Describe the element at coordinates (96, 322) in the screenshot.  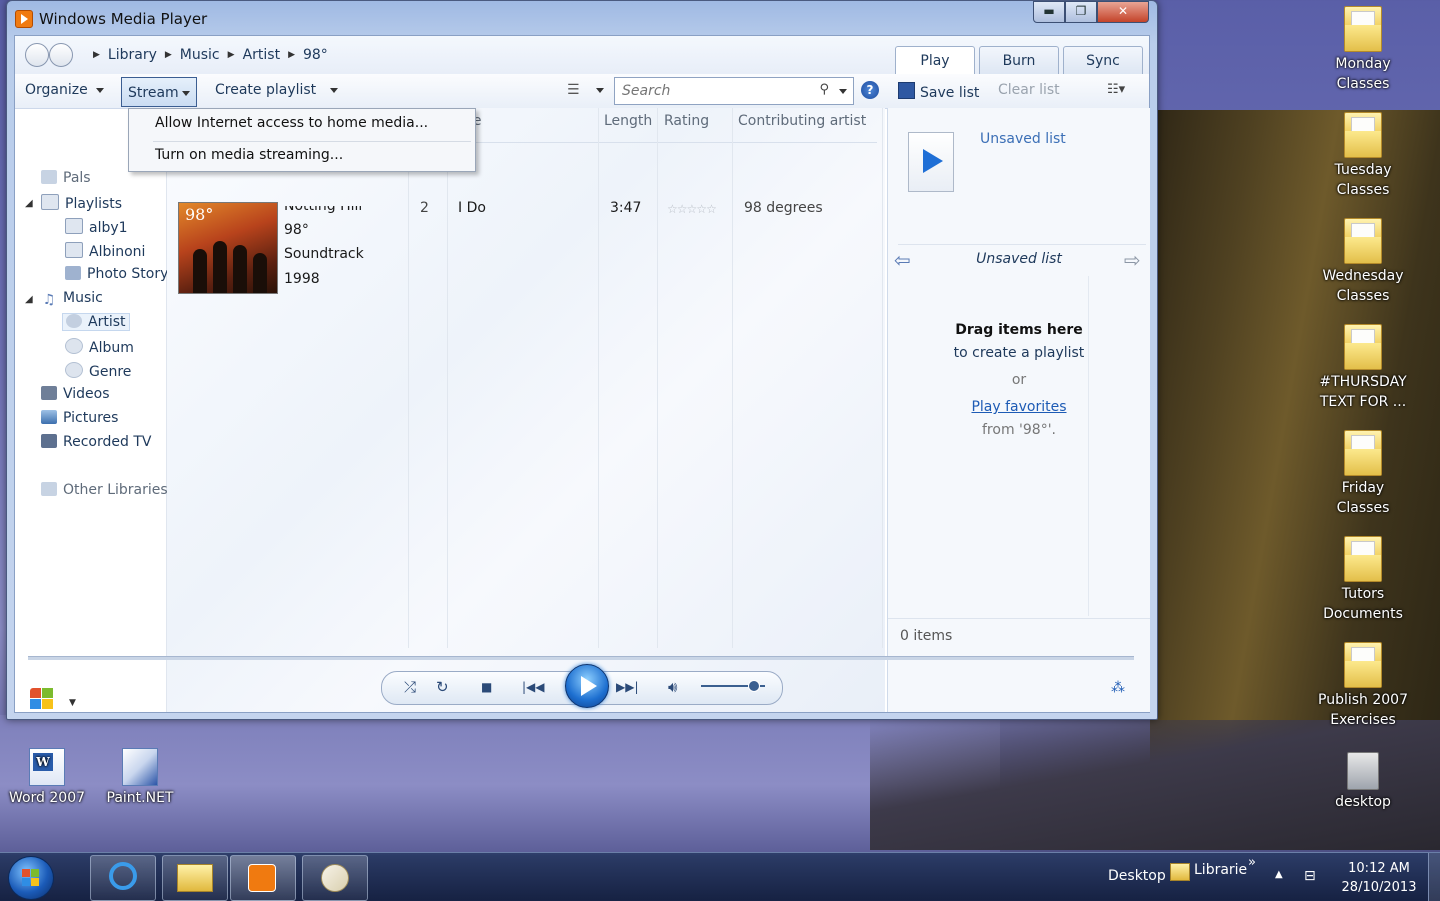
I see `tree-item-artist: Artist` at that location.